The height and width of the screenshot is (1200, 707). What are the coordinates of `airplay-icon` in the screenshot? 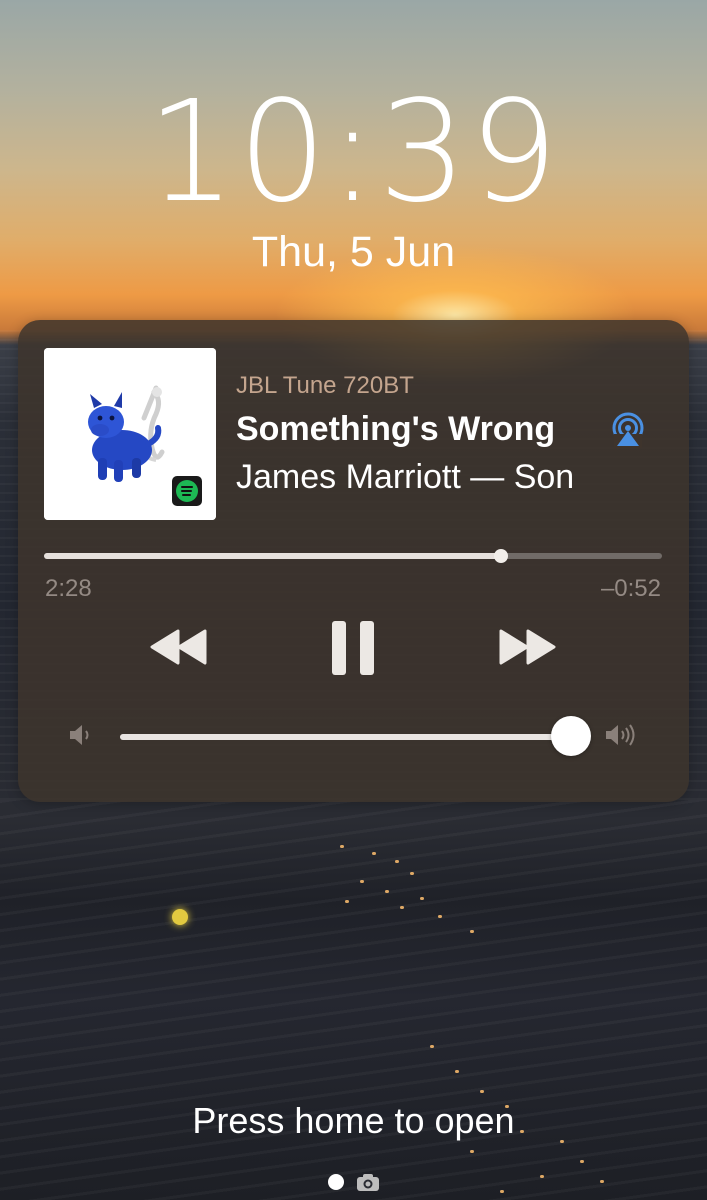 It's located at (628, 430).